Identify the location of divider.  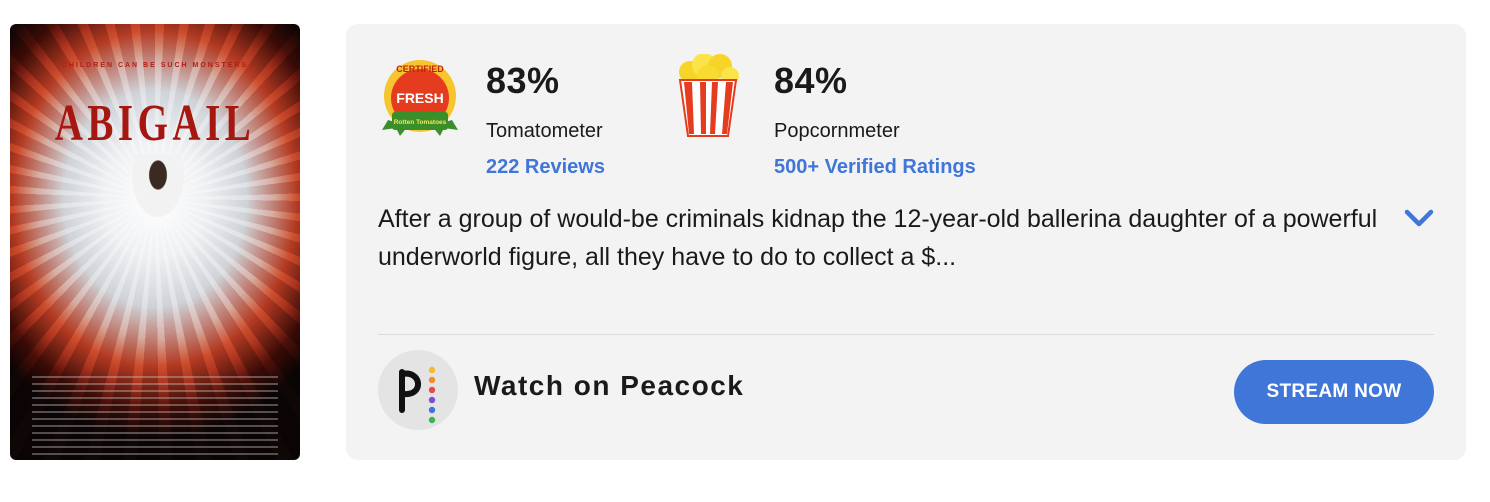
(906, 334).